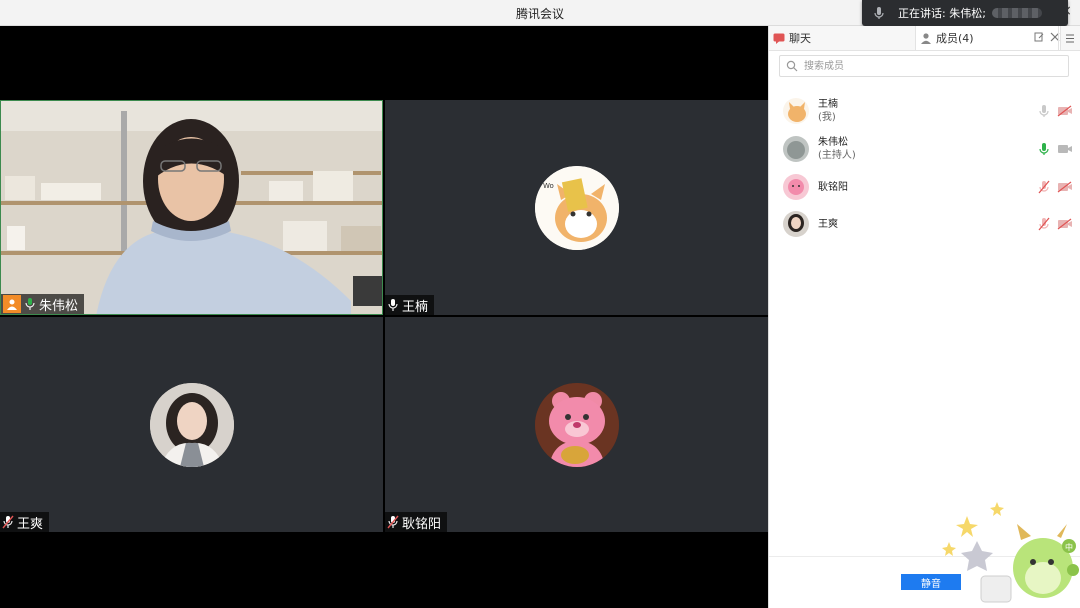  Describe the element at coordinates (934, 66) in the screenshot. I see `search-input` at that location.